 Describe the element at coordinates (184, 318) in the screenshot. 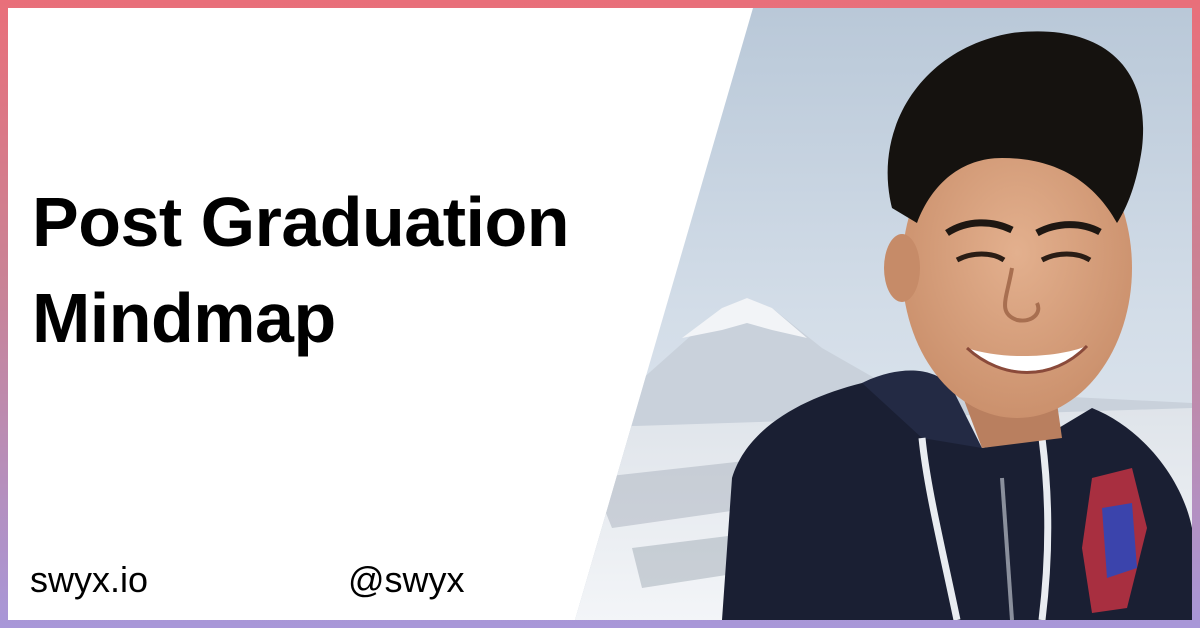

I see `post-title-line-2: Mindmap` at that location.